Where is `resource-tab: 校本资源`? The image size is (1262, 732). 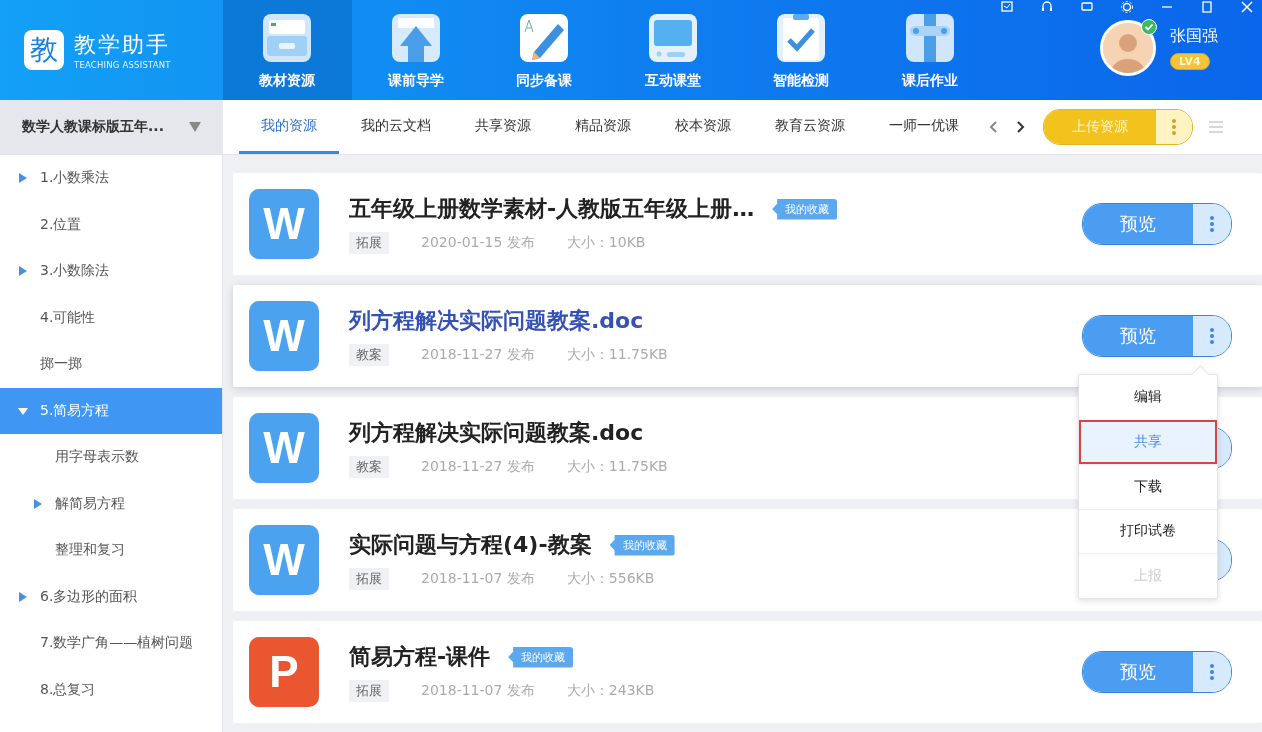
resource-tab: 校本资源 is located at coordinates (703, 127).